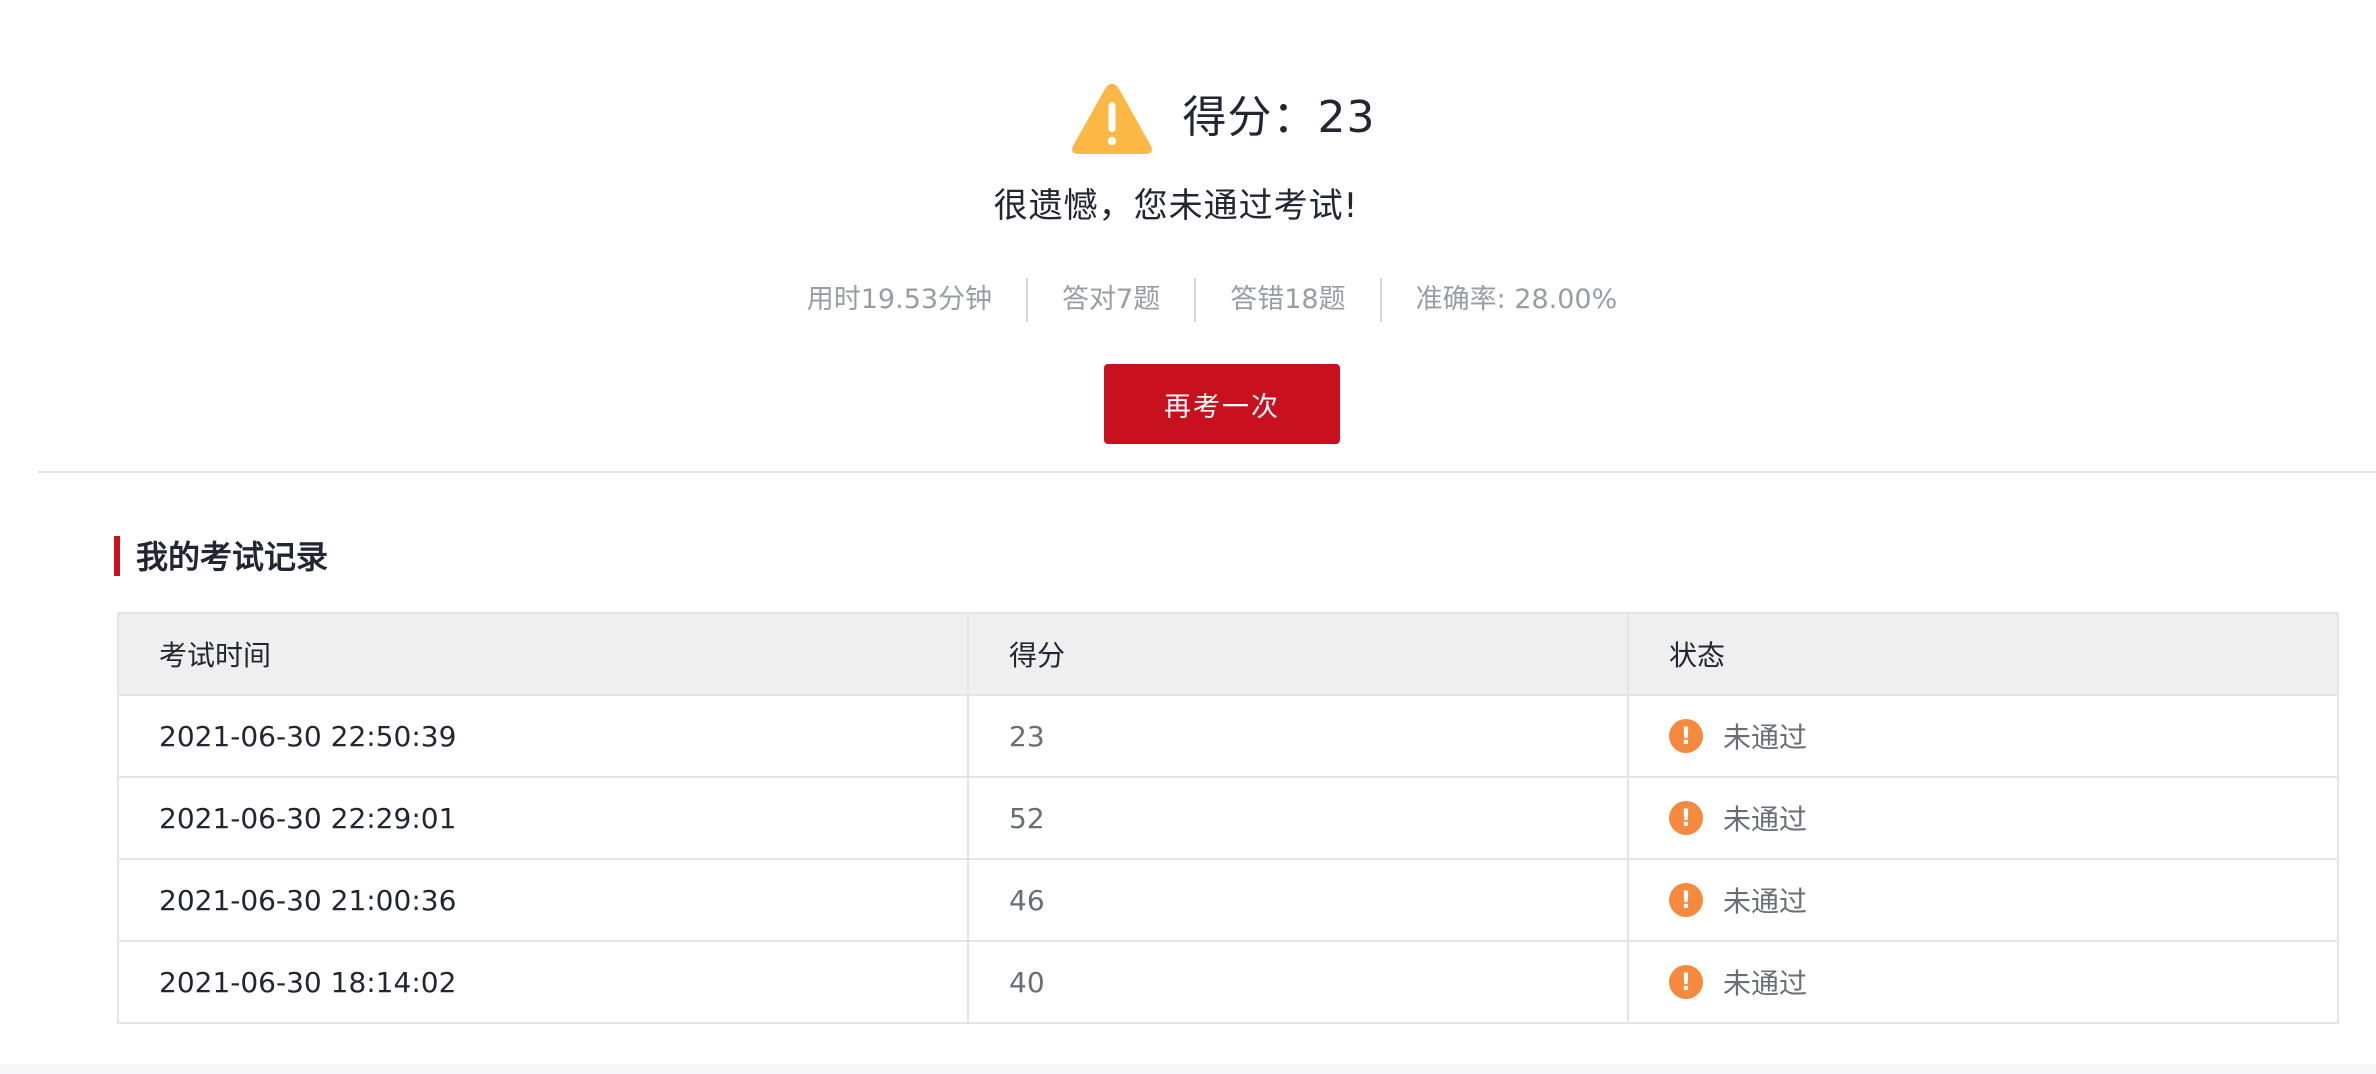  I want to click on cell-score: 52, so click(1298, 818).